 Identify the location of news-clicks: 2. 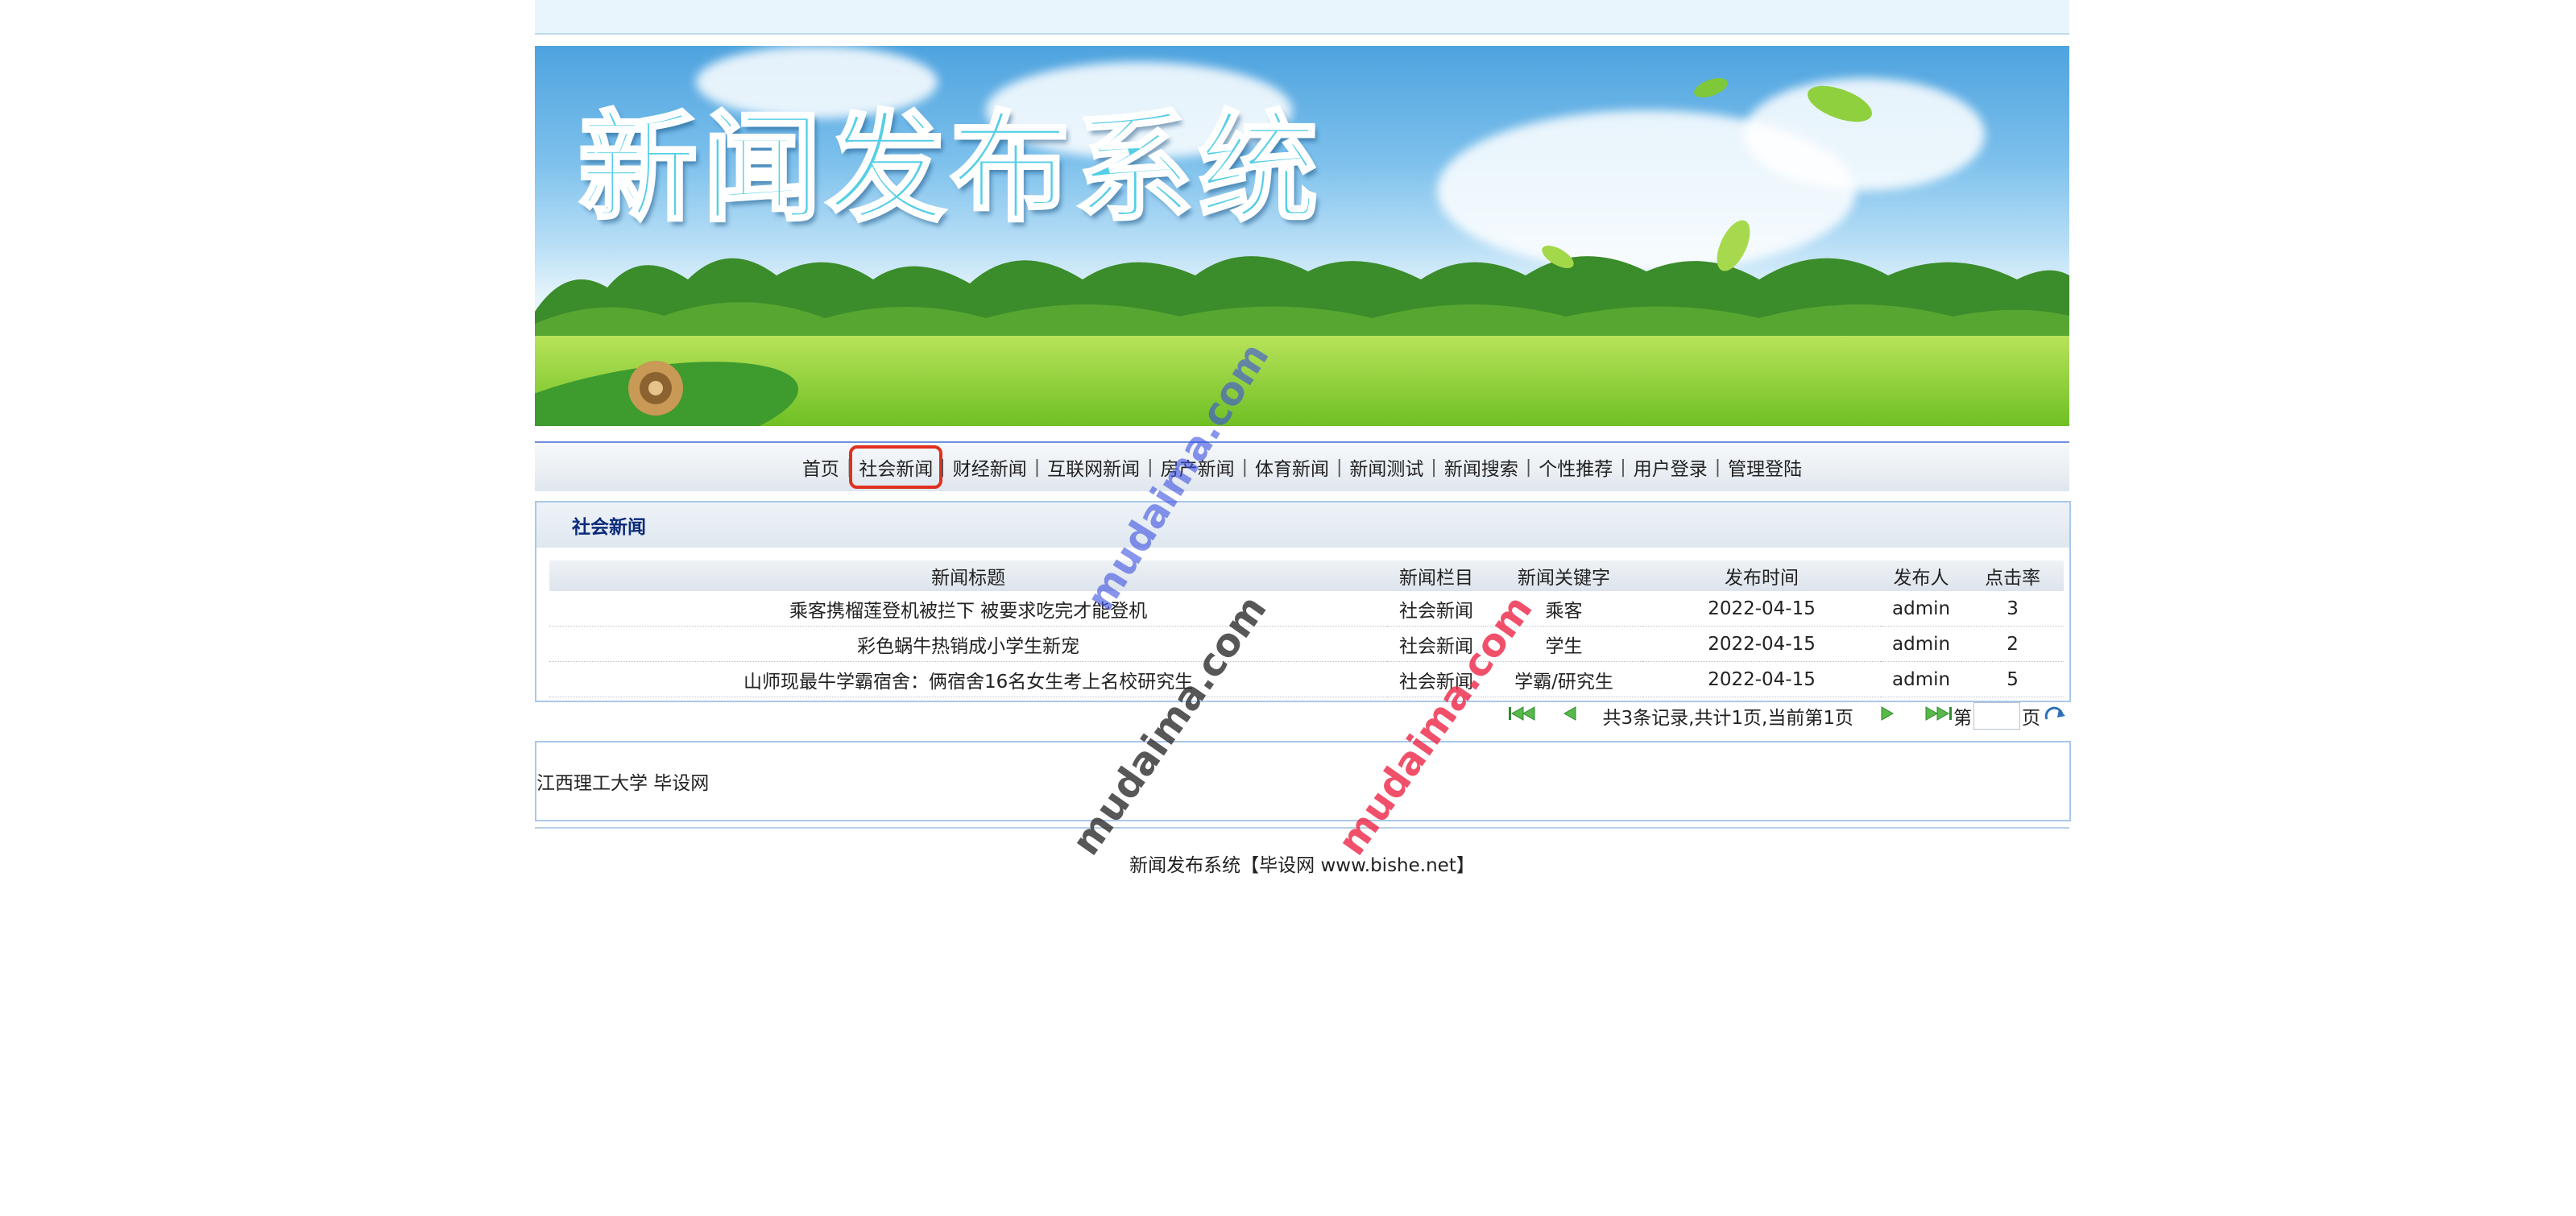
(2012, 644).